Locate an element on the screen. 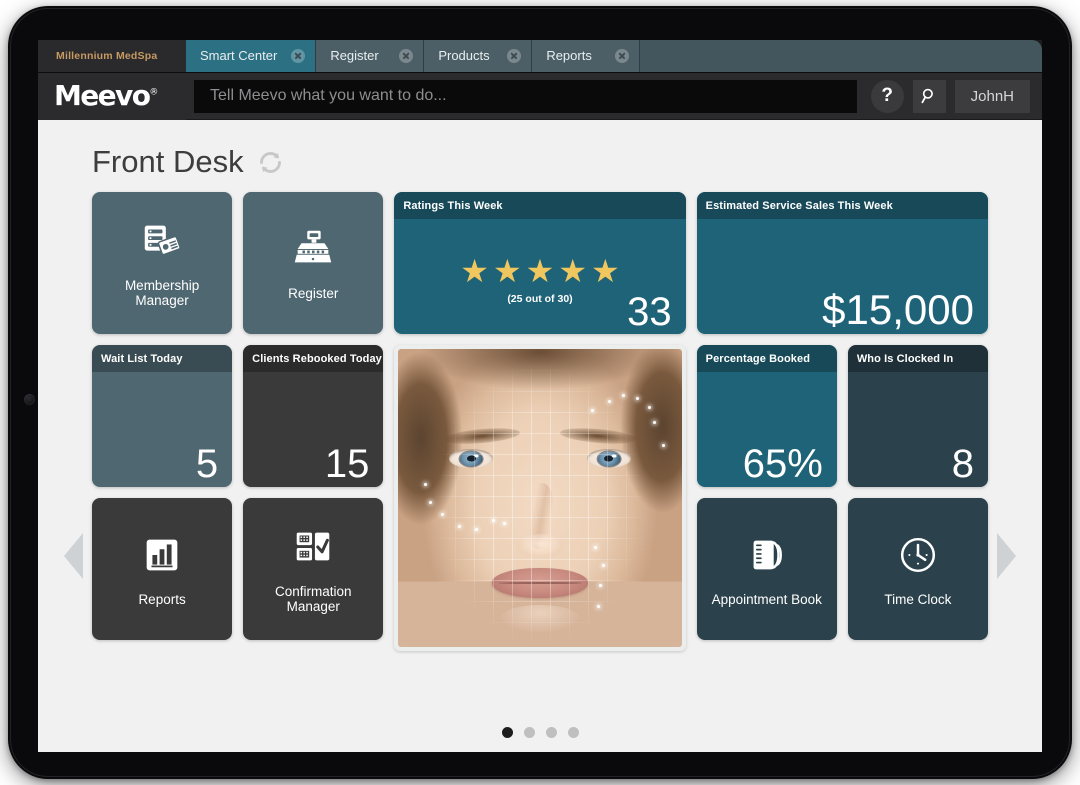 This screenshot has width=1080, height=785. tenant-label: Millennium MedSpa is located at coordinates (107, 55).